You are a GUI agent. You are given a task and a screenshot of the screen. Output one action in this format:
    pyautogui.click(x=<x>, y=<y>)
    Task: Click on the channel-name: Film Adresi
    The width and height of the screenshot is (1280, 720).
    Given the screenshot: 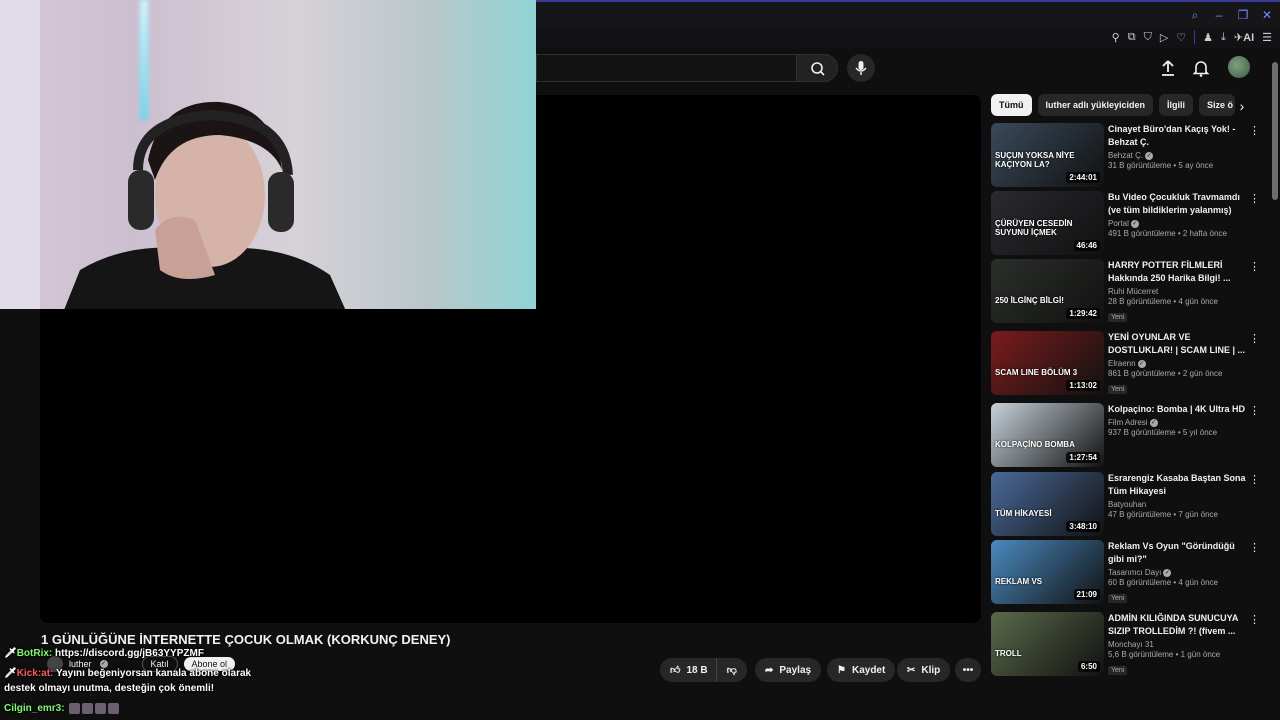 What is the action you would take?
    pyautogui.click(x=1128, y=422)
    